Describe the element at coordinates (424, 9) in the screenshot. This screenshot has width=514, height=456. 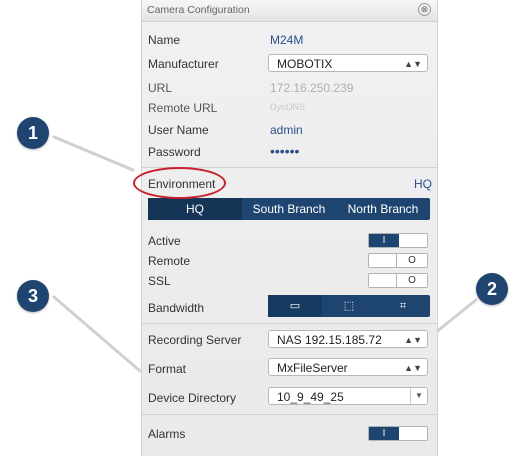
I see `close-icon: ⊗` at that location.